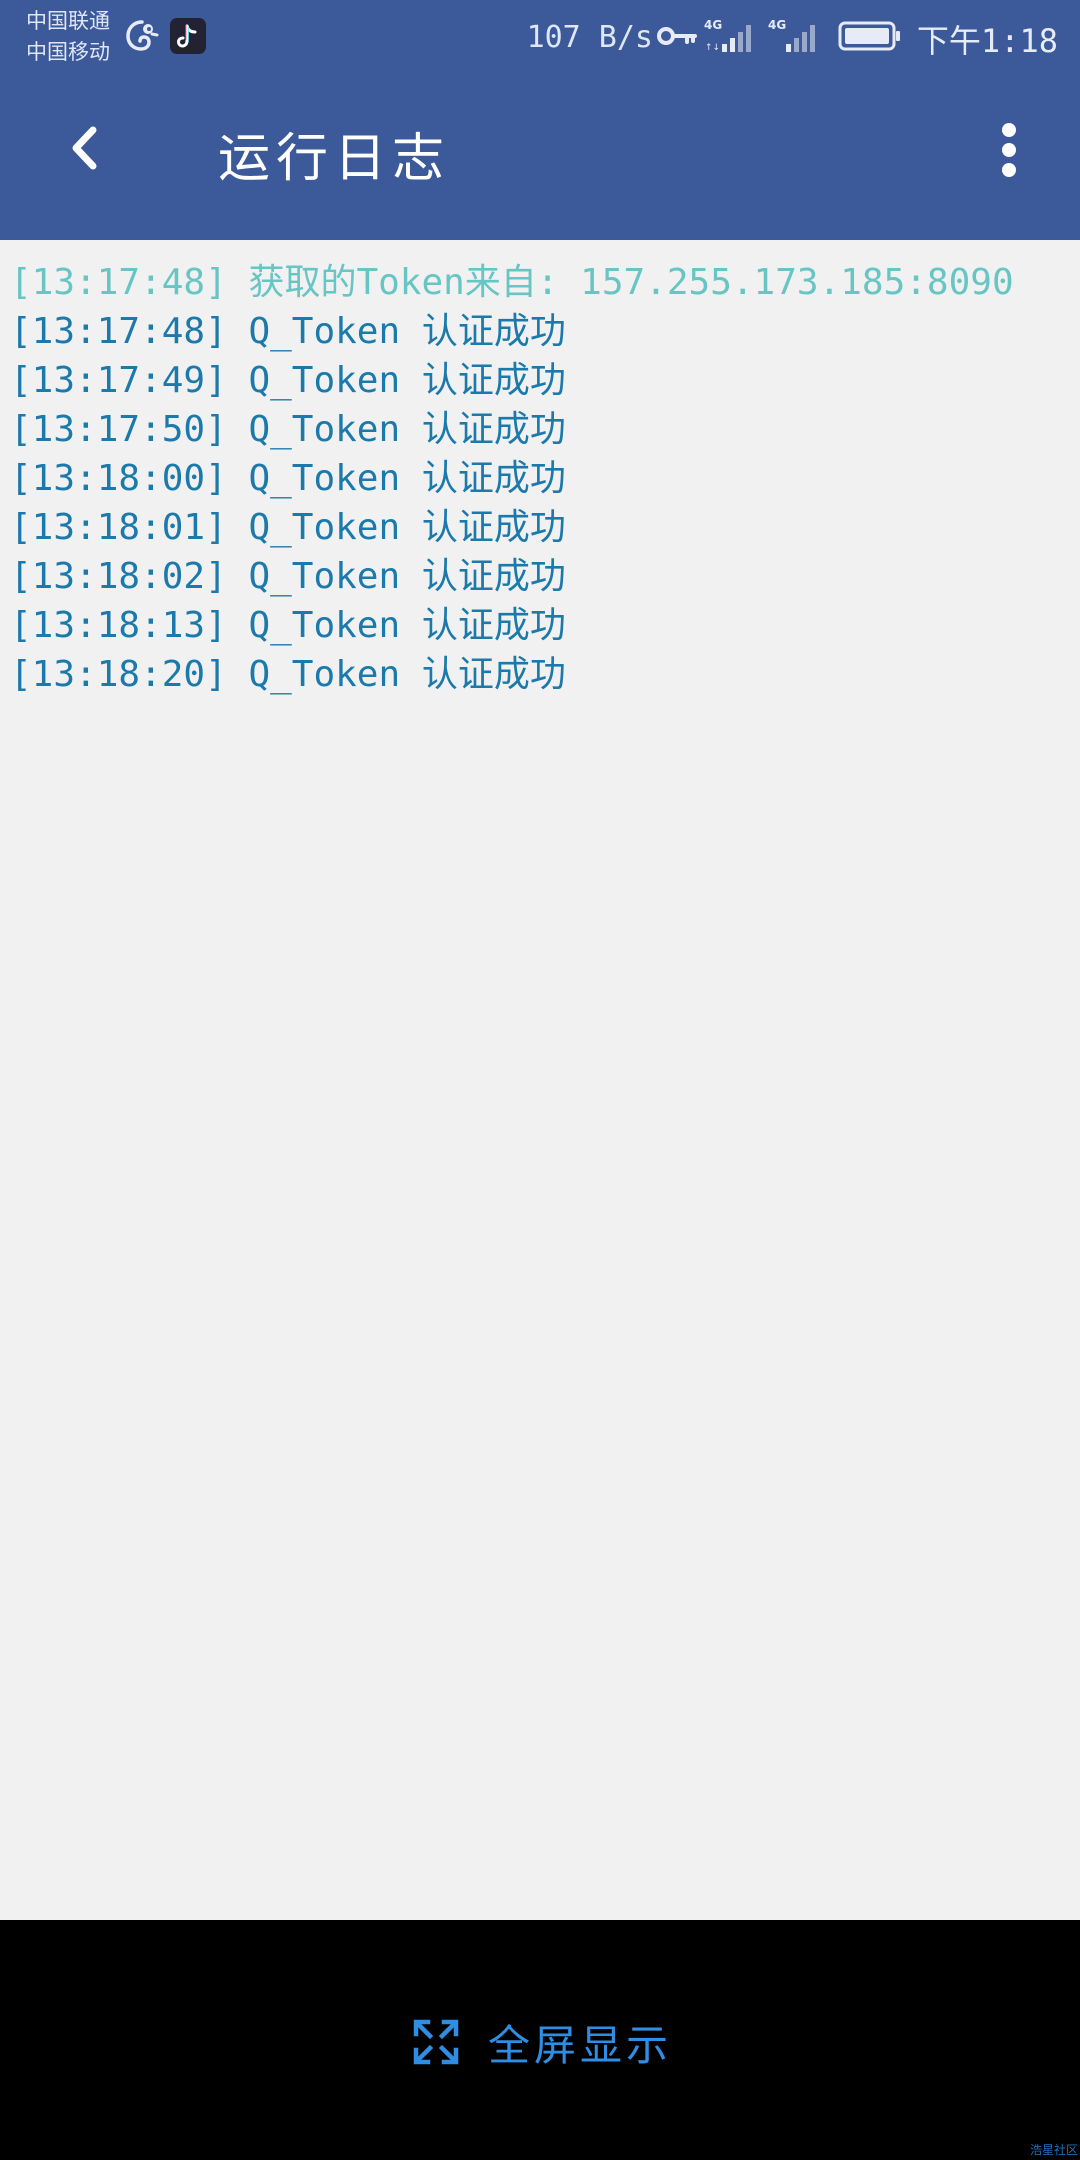 The image size is (1080, 2160). What do you see at coordinates (987, 41) in the screenshot?
I see `clock: 下午1:18` at bounding box center [987, 41].